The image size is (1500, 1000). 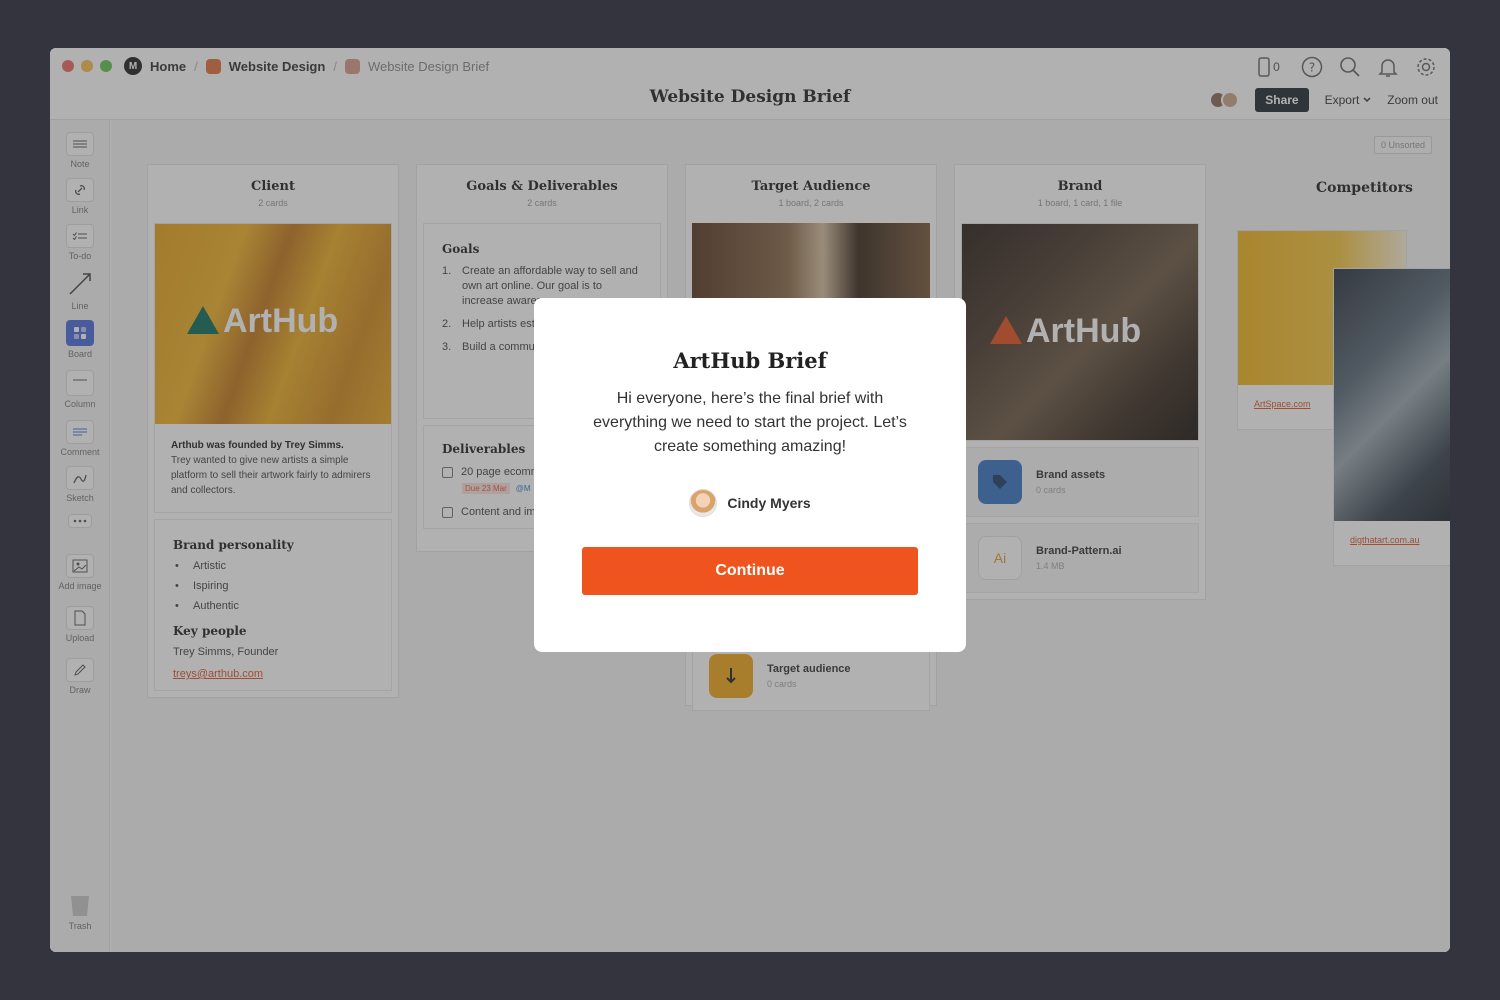 I want to click on avatar, so click(x=703, y=503).